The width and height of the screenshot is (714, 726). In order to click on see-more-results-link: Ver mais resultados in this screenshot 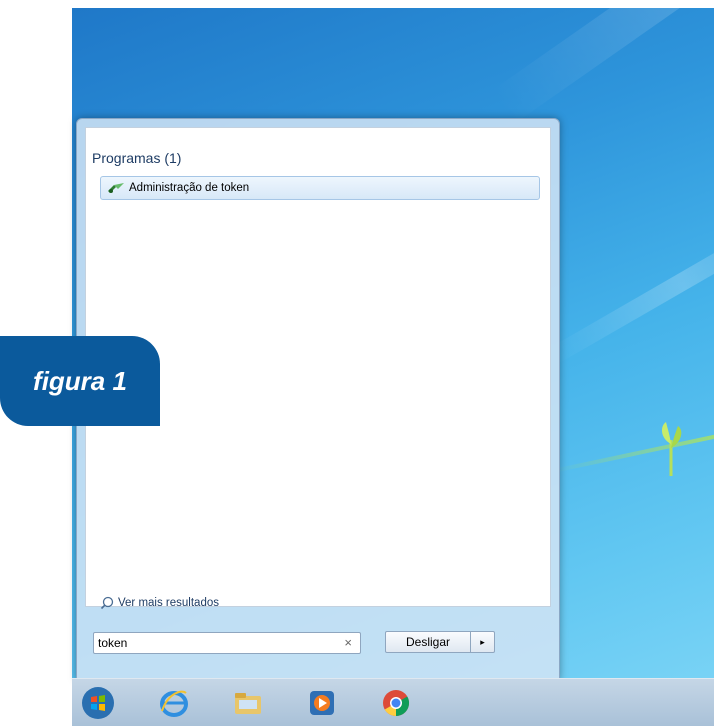, I will do `click(159, 603)`.